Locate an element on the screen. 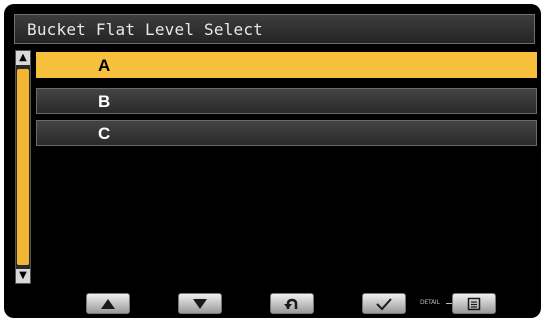 This screenshot has width=545, height=322. list-item-label: A is located at coordinates (104, 65).